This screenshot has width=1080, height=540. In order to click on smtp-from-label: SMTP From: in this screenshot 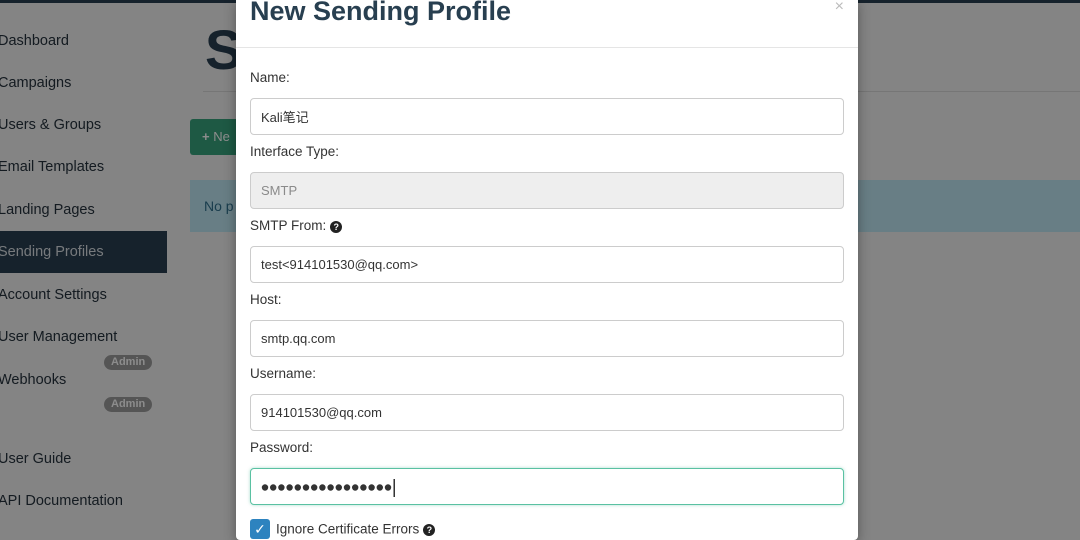, I will do `click(288, 225)`.